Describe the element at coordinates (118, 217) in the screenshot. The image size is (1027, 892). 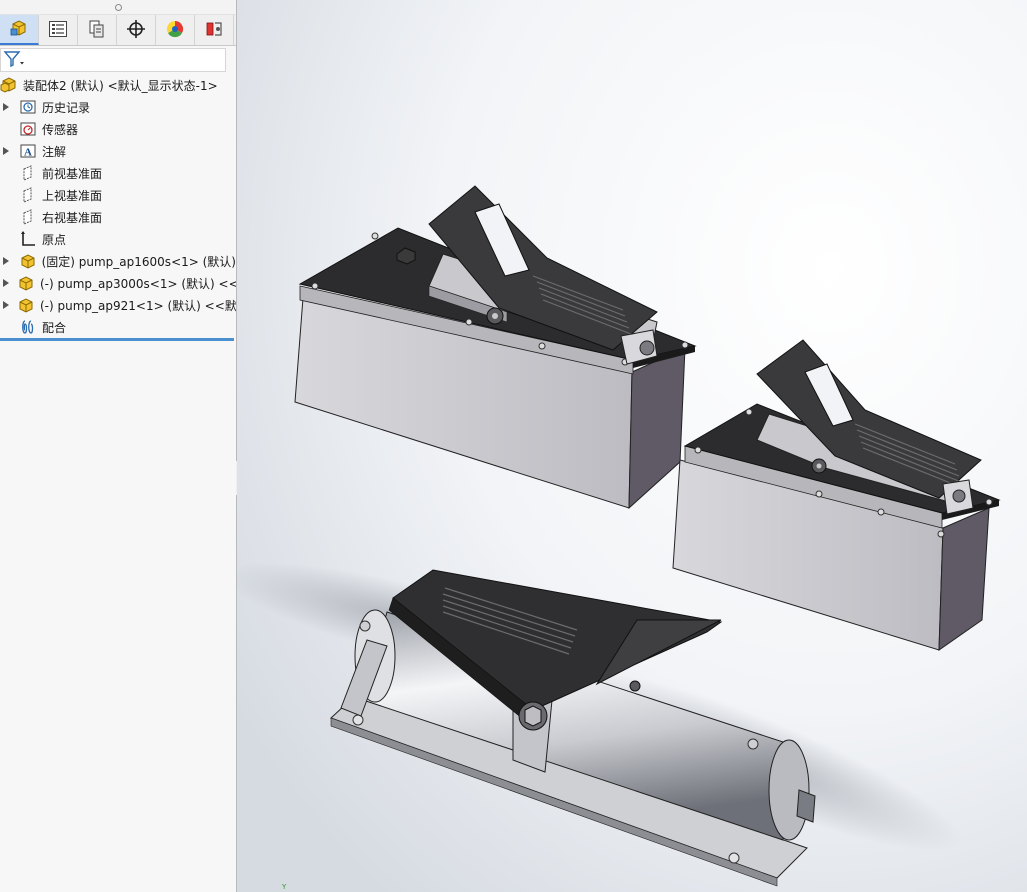
I see `tree-item-right-plane: 右视基准面` at that location.